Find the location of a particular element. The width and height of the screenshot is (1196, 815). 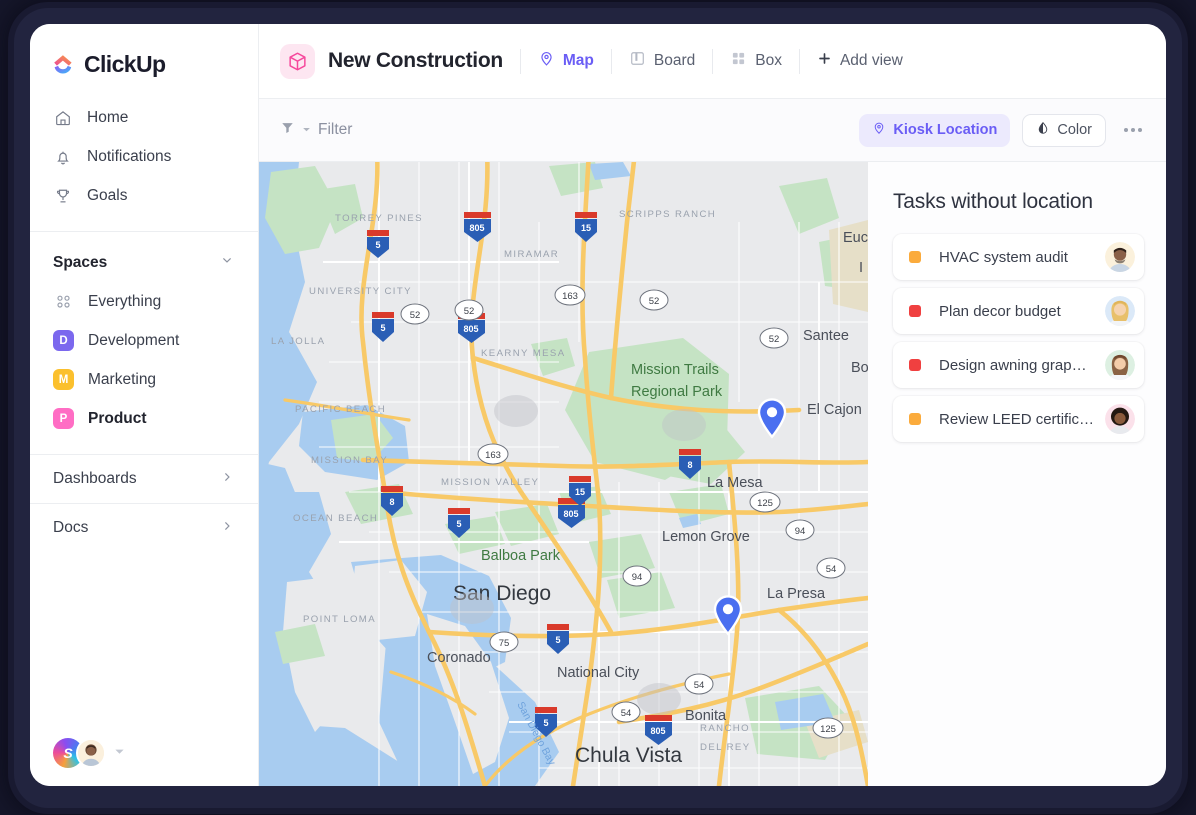

sidebar-space-marketing: M Marketing is located at coordinates (144, 379).